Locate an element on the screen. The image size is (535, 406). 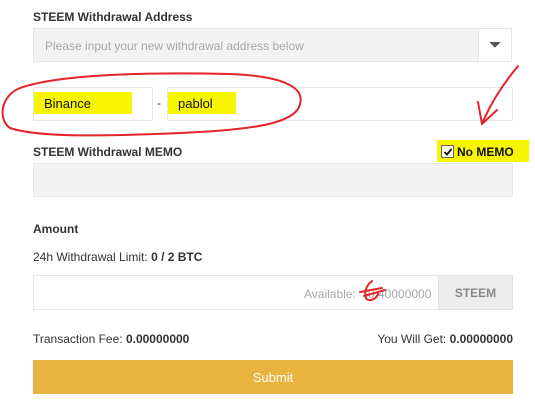
red-scribble-annotation is located at coordinates (372, 291).